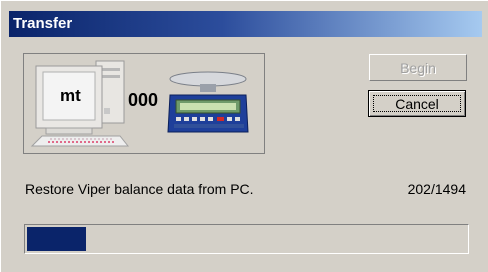 The height and width of the screenshot is (272, 488). I want to click on begin-button: Begin, so click(418, 67).